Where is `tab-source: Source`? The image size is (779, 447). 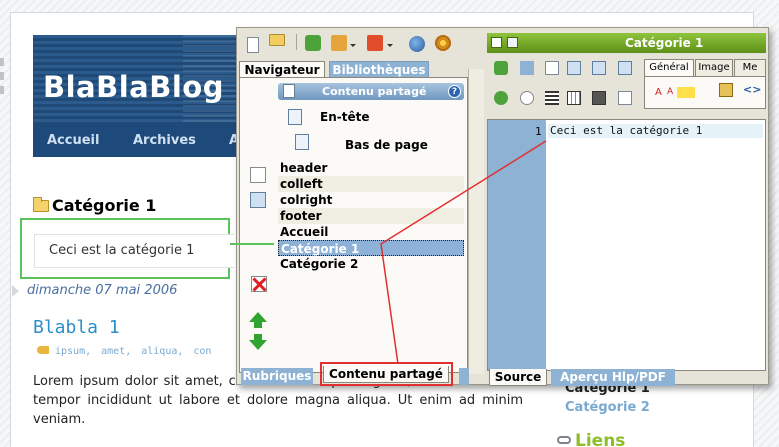 tab-source: Source is located at coordinates (518, 377).